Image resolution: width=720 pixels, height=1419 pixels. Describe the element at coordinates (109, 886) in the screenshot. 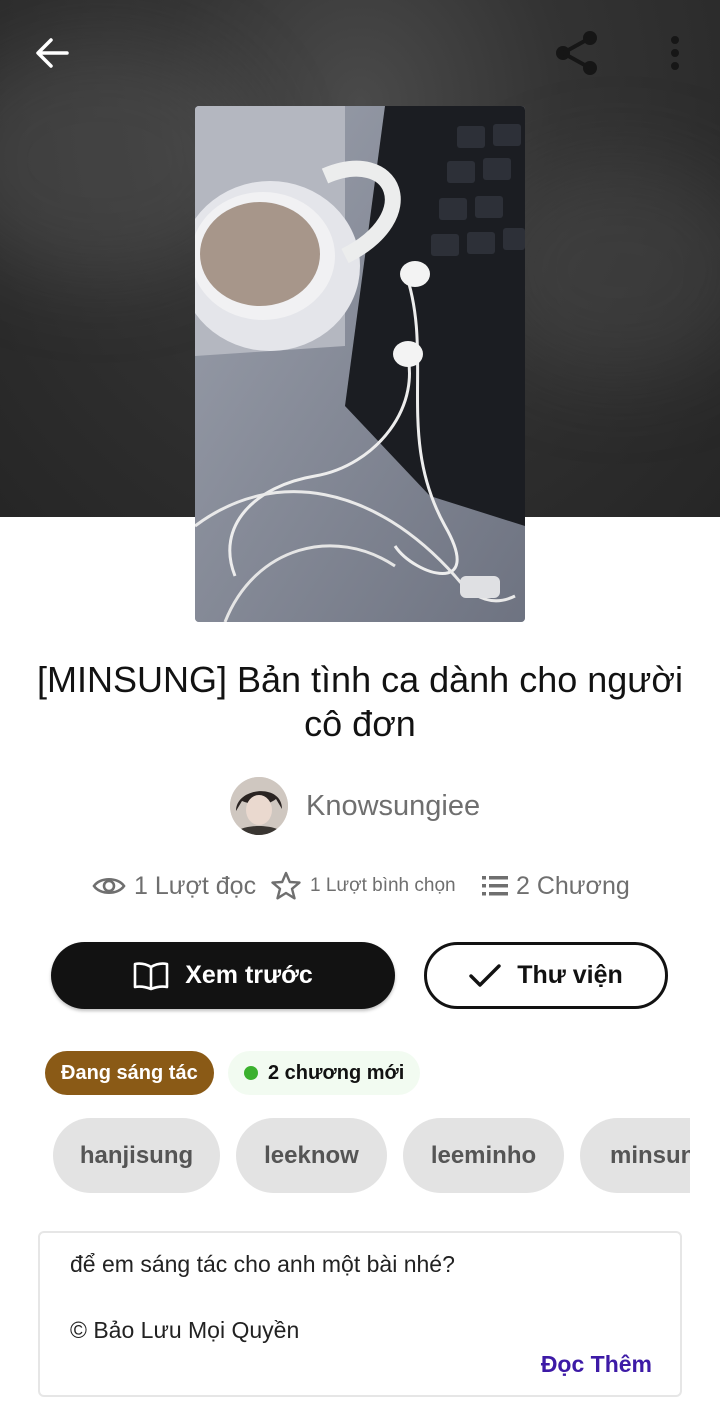

I see `eye-icon` at that location.